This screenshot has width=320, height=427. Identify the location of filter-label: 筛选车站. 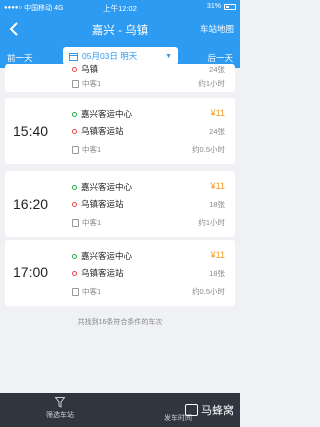
(60, 415).